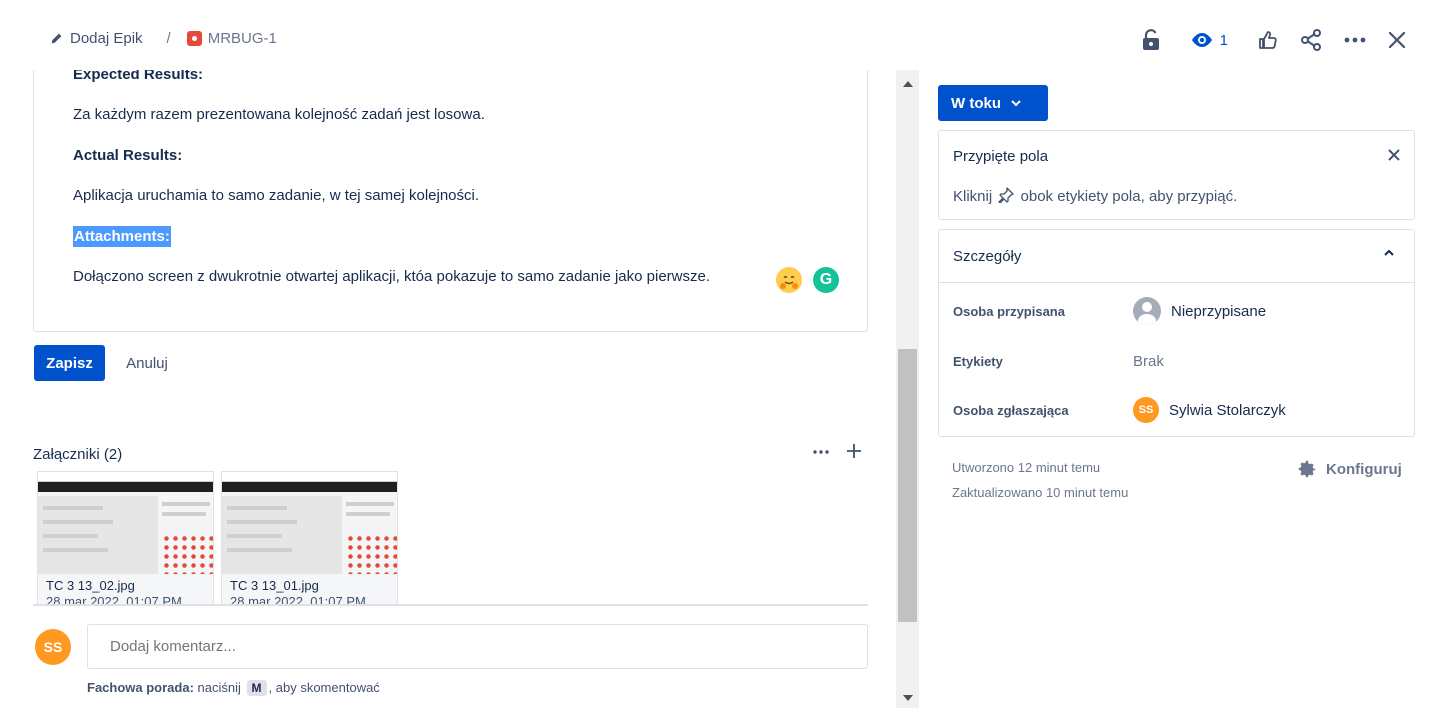 The height and width of the screenshot is (708, 1432). Describe the element at coordinates (1397, 40) in the screenshot. I see `close-icon` at that location.